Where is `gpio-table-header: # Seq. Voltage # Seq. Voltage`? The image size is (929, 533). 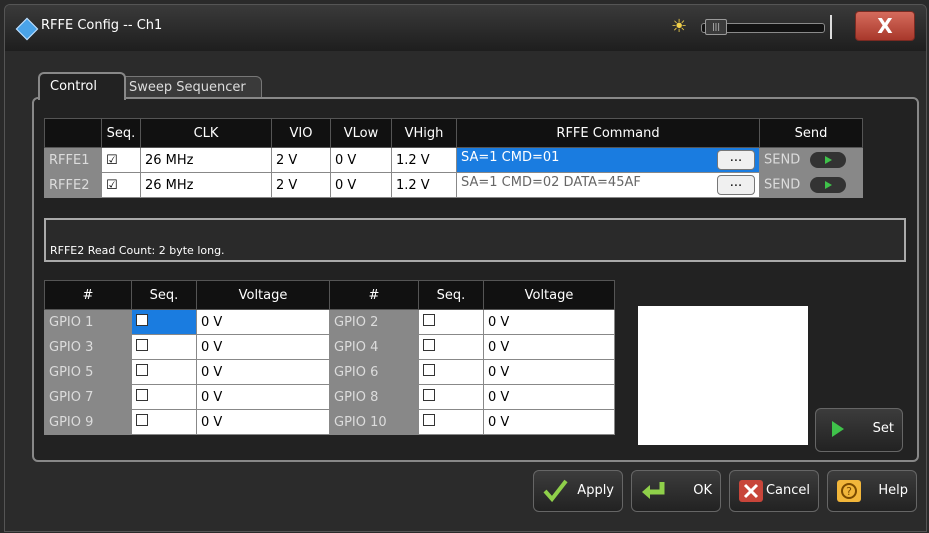
gpio-table-header: # Seq. Voltage # Seq. Voltage is located at coordinates (329, 295).